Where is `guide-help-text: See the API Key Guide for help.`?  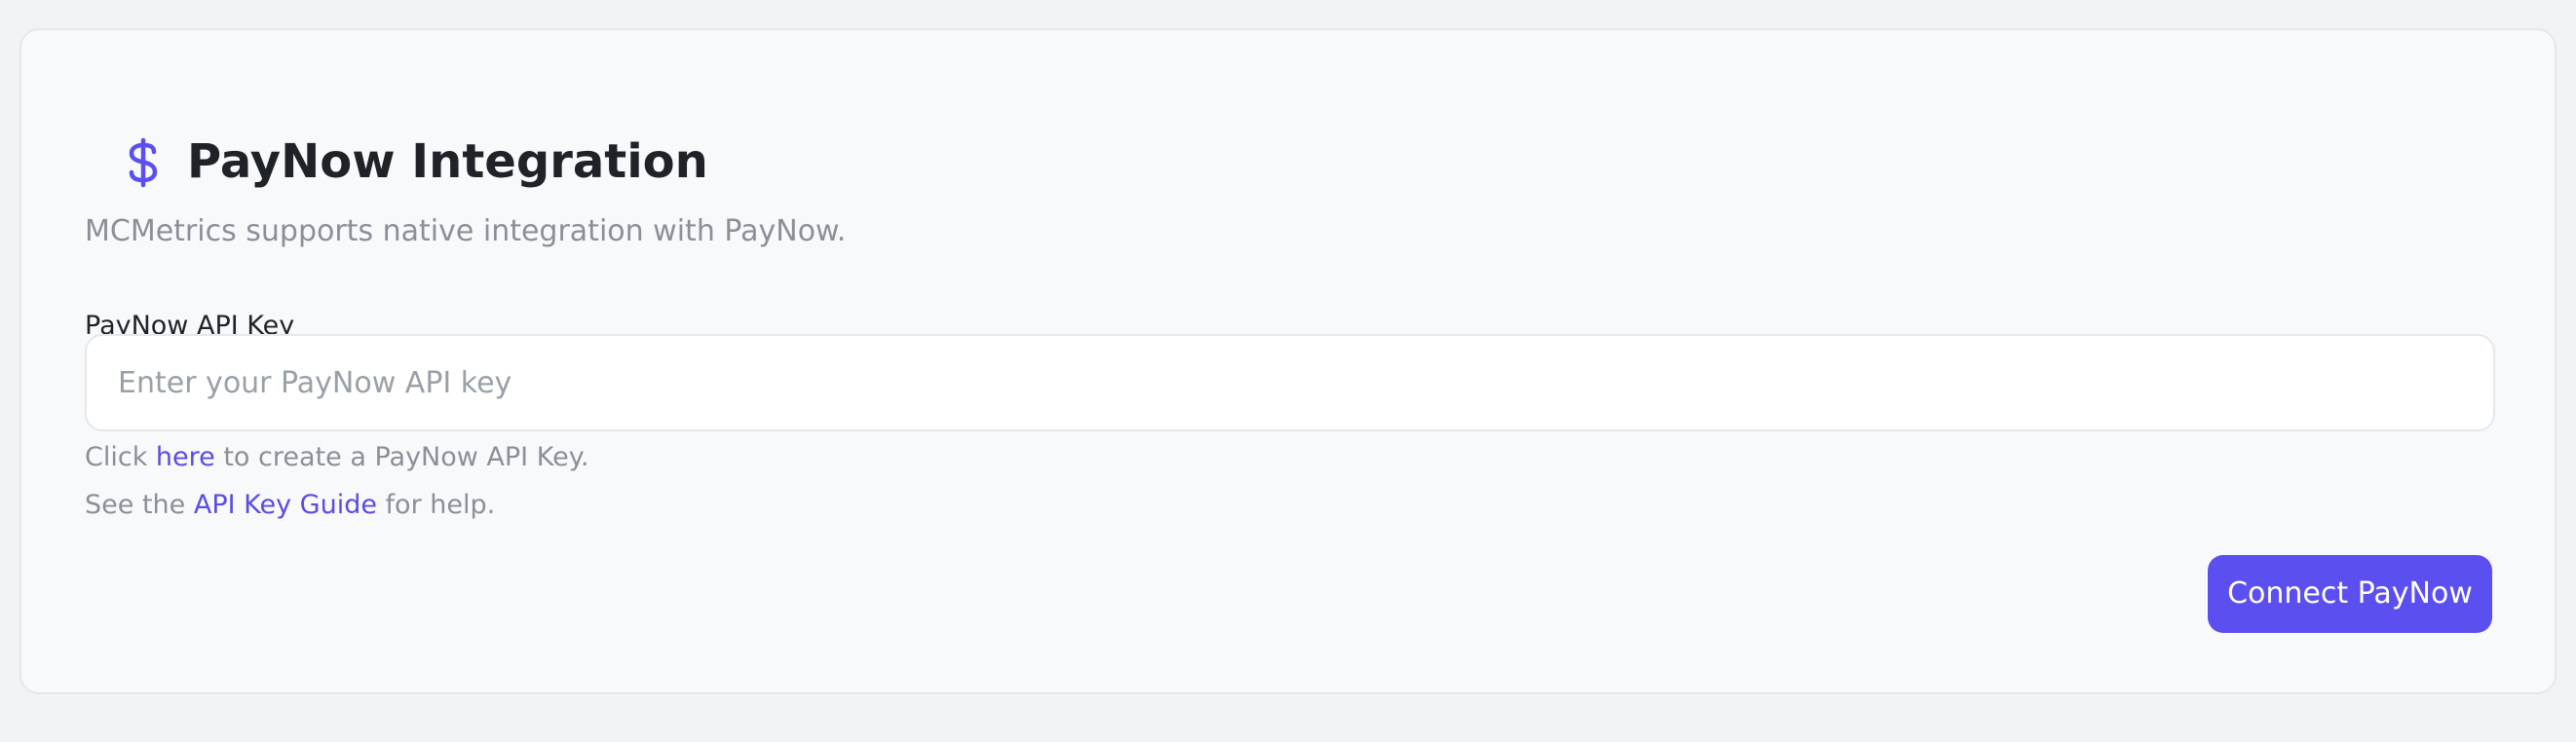
guide-help-text: See the API Key Guide for help. is located at coordinates (290, 506).